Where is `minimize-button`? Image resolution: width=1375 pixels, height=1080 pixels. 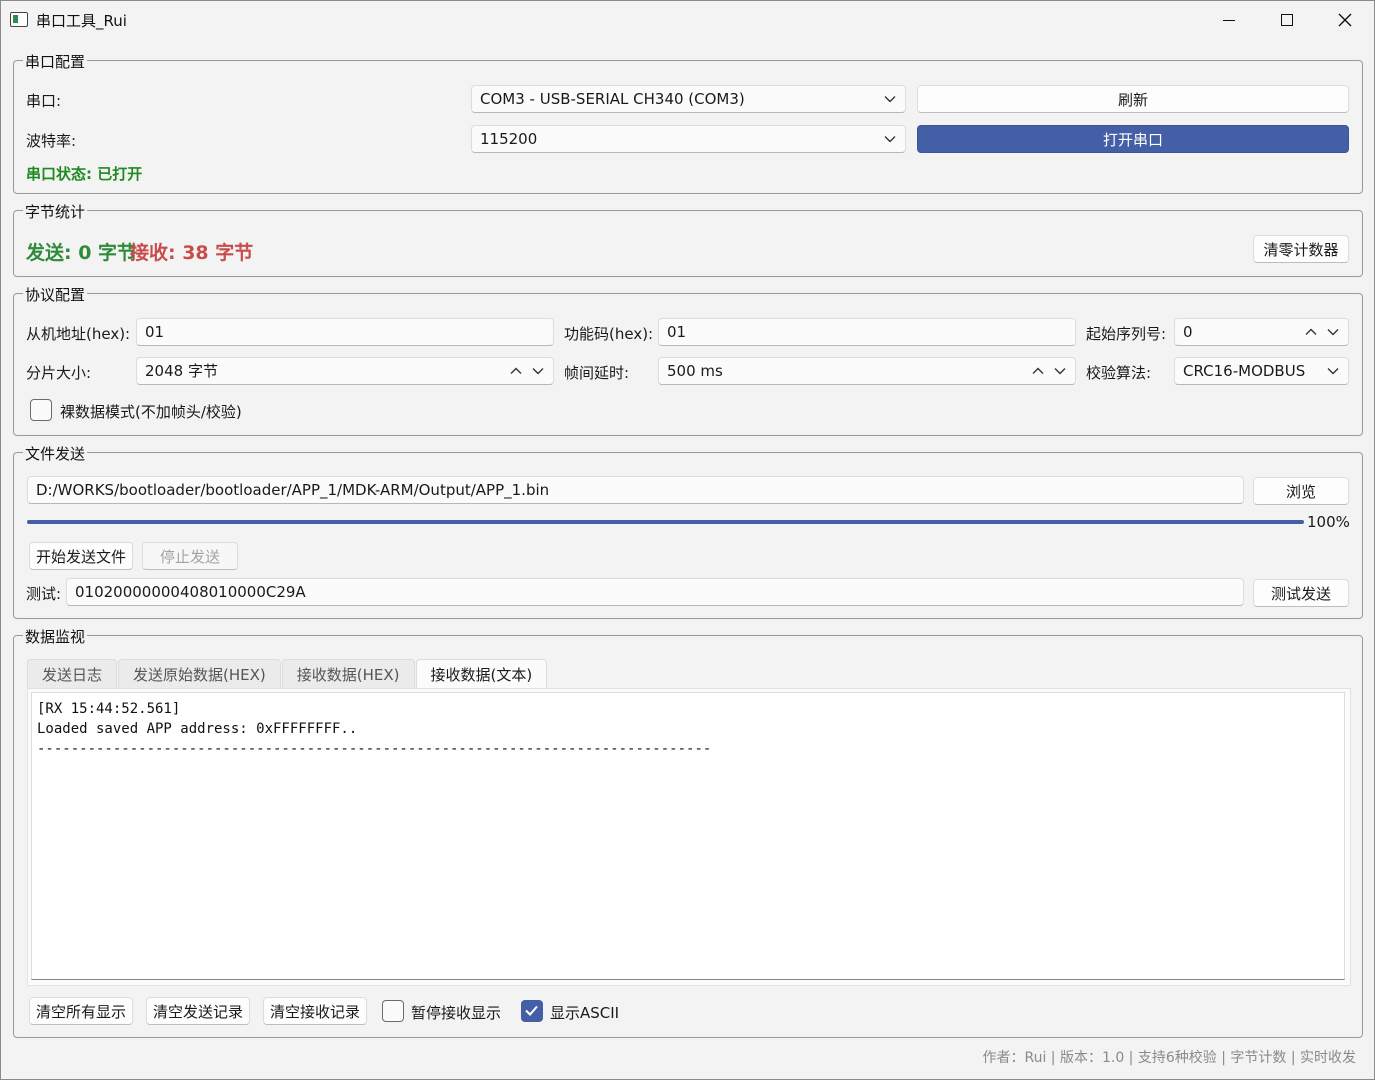
minimize-button is located at coordinates (1229, 20).